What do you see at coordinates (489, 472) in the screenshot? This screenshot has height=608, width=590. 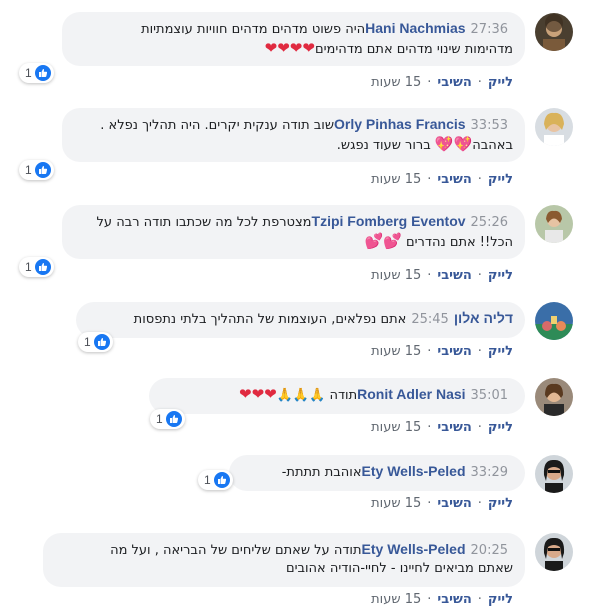 I see `comment-timestamp: 33:29` at bounding box center [489, 472].